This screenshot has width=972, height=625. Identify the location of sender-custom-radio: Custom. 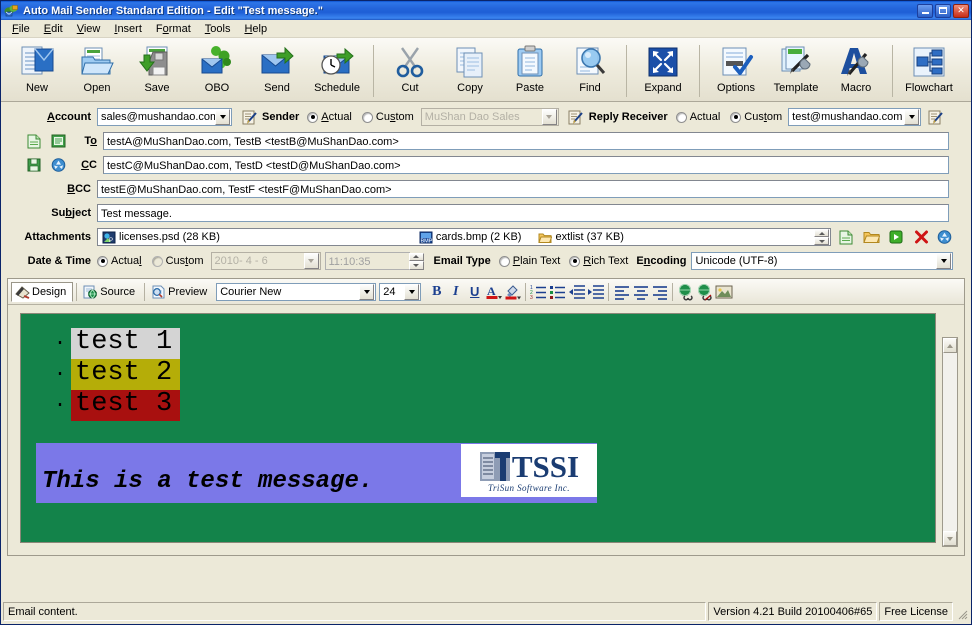
(387, 117).